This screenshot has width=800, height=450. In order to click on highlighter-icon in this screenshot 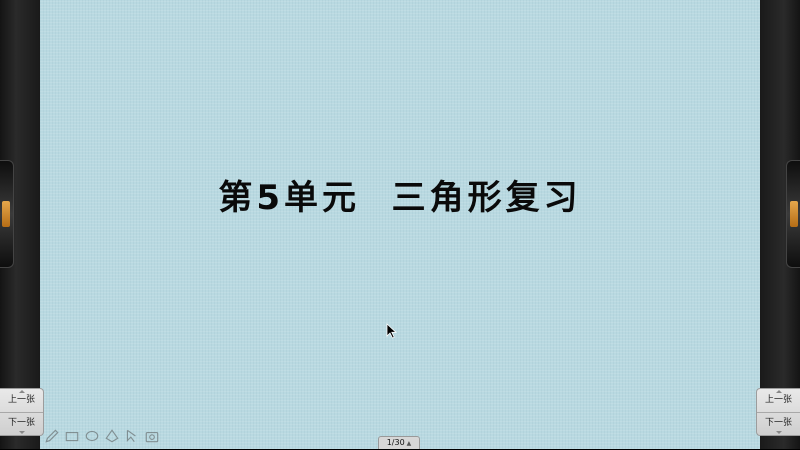, I will do `click(92, 436)`.